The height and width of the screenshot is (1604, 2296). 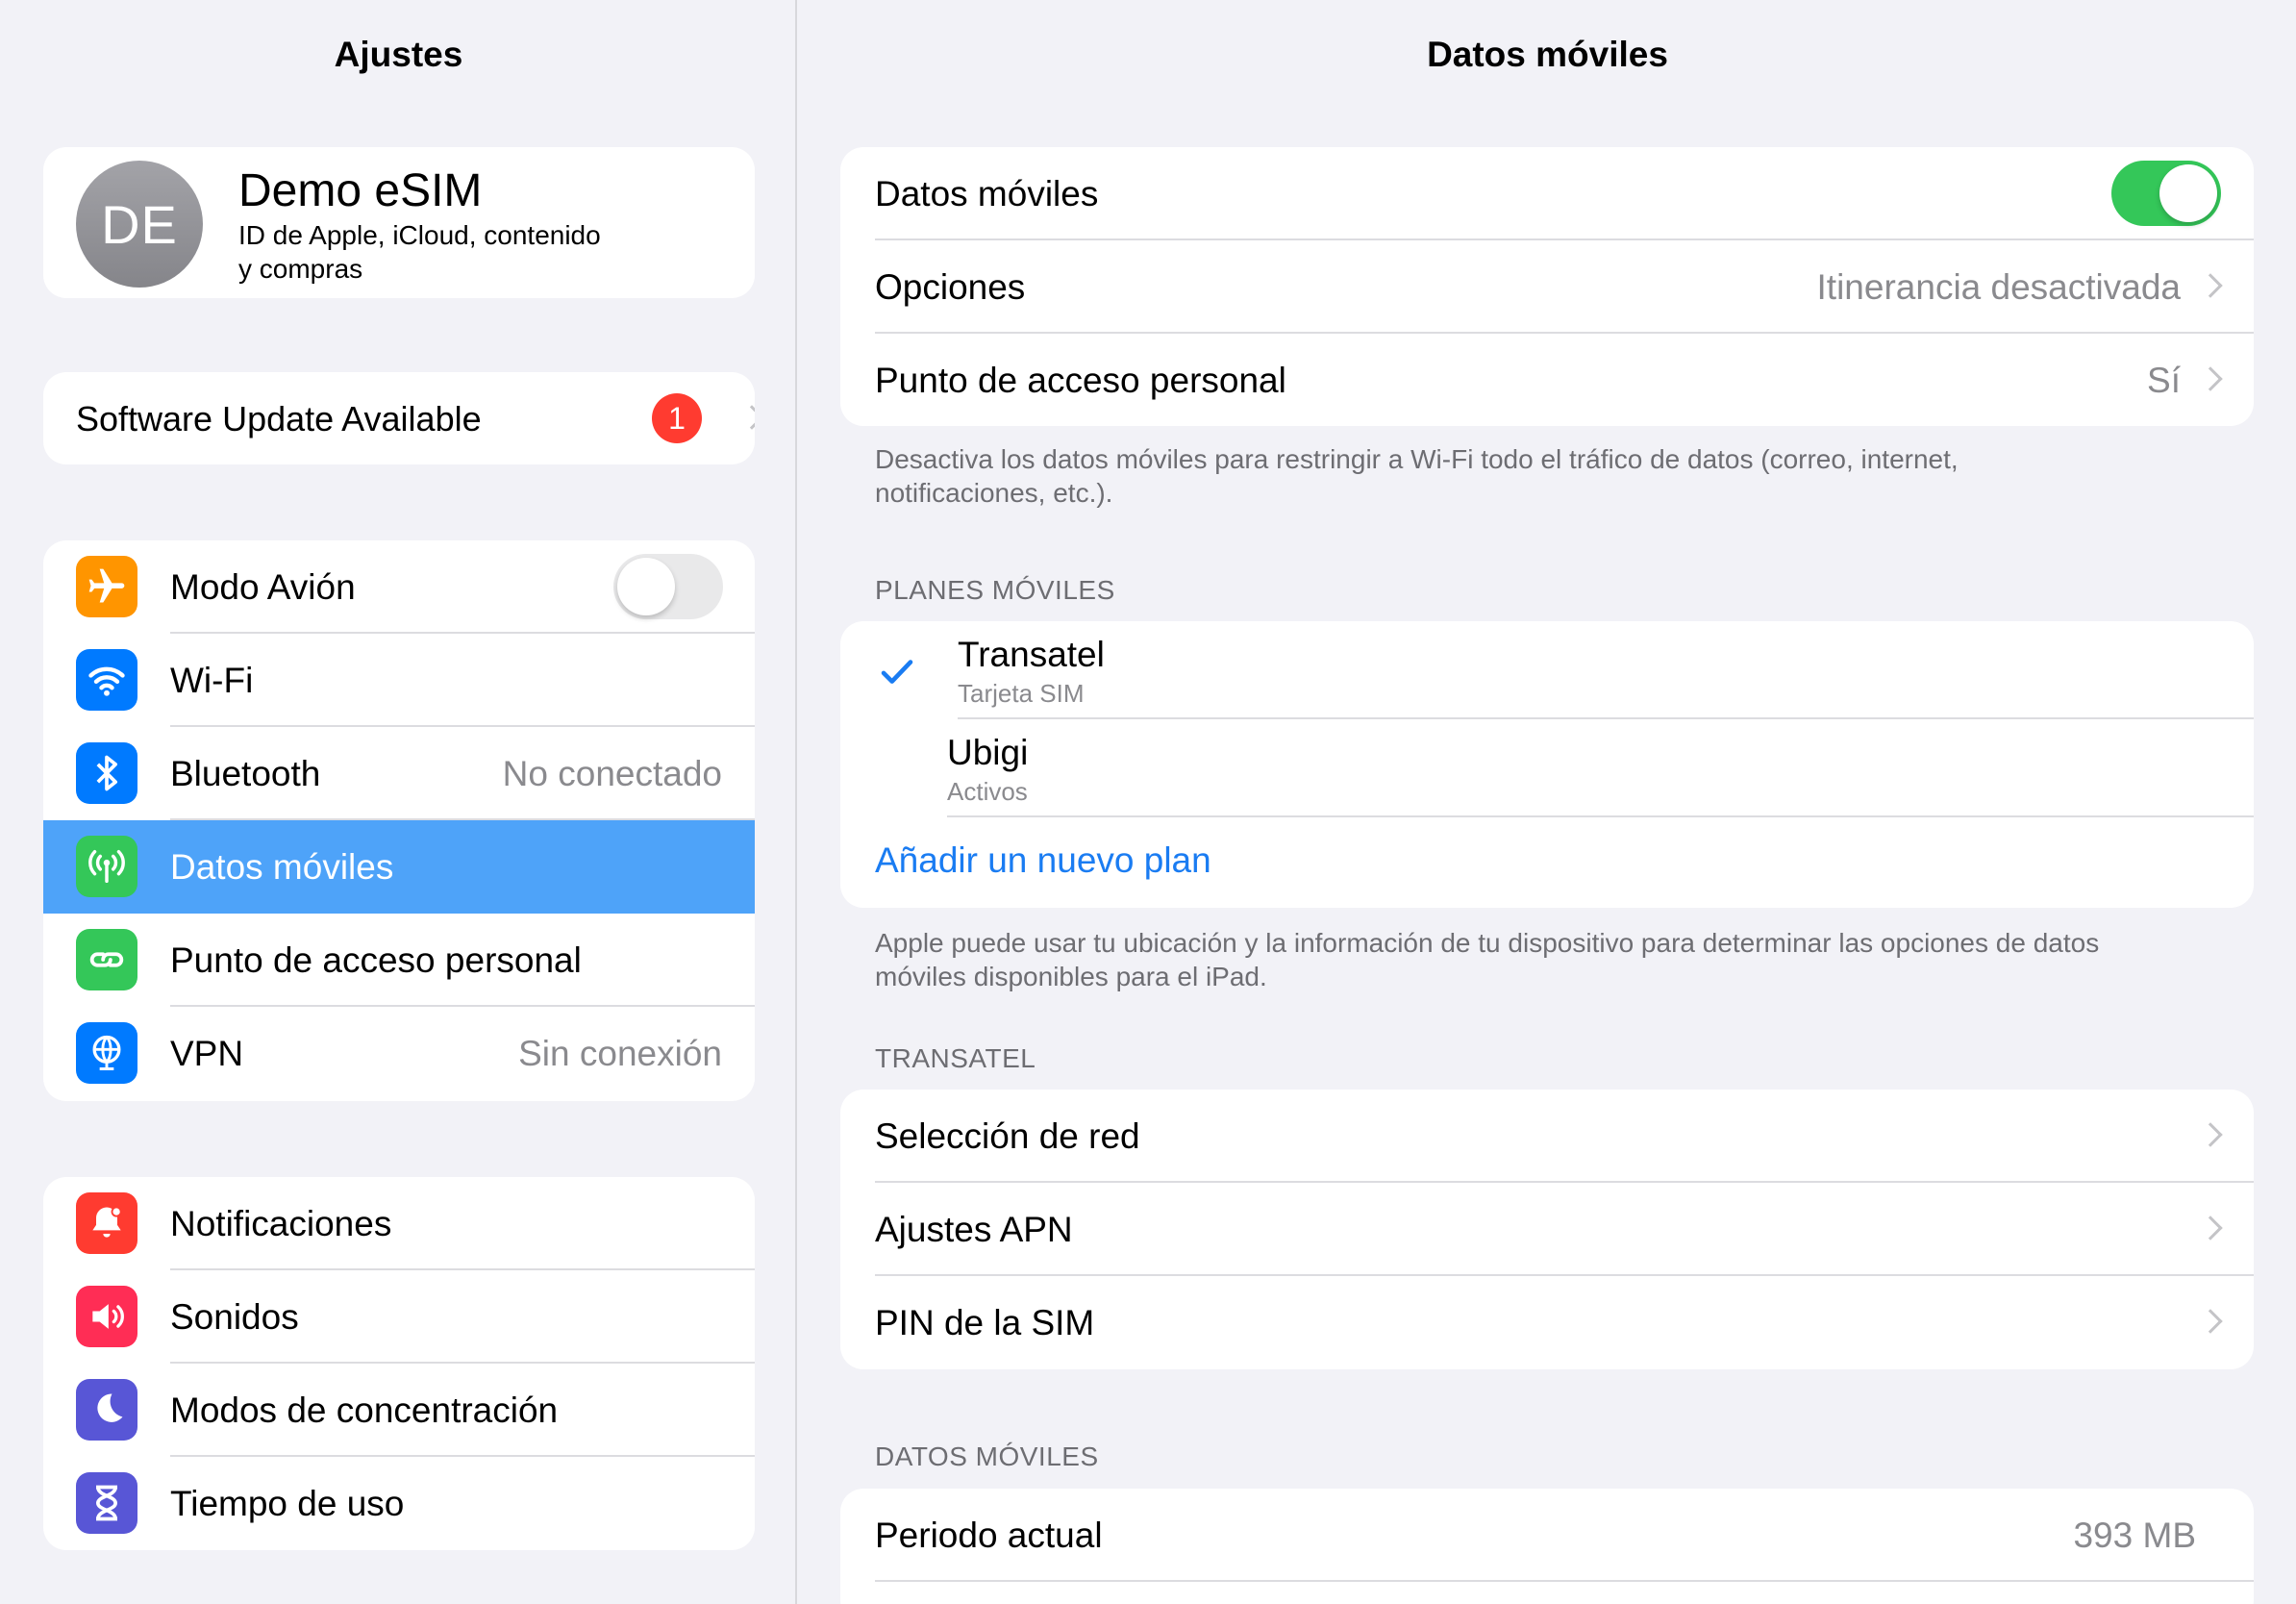 What do you see at coordinates (106, 773) in the screenshot?
I see `bluetooth-icon` at bounding box center [106, 773].